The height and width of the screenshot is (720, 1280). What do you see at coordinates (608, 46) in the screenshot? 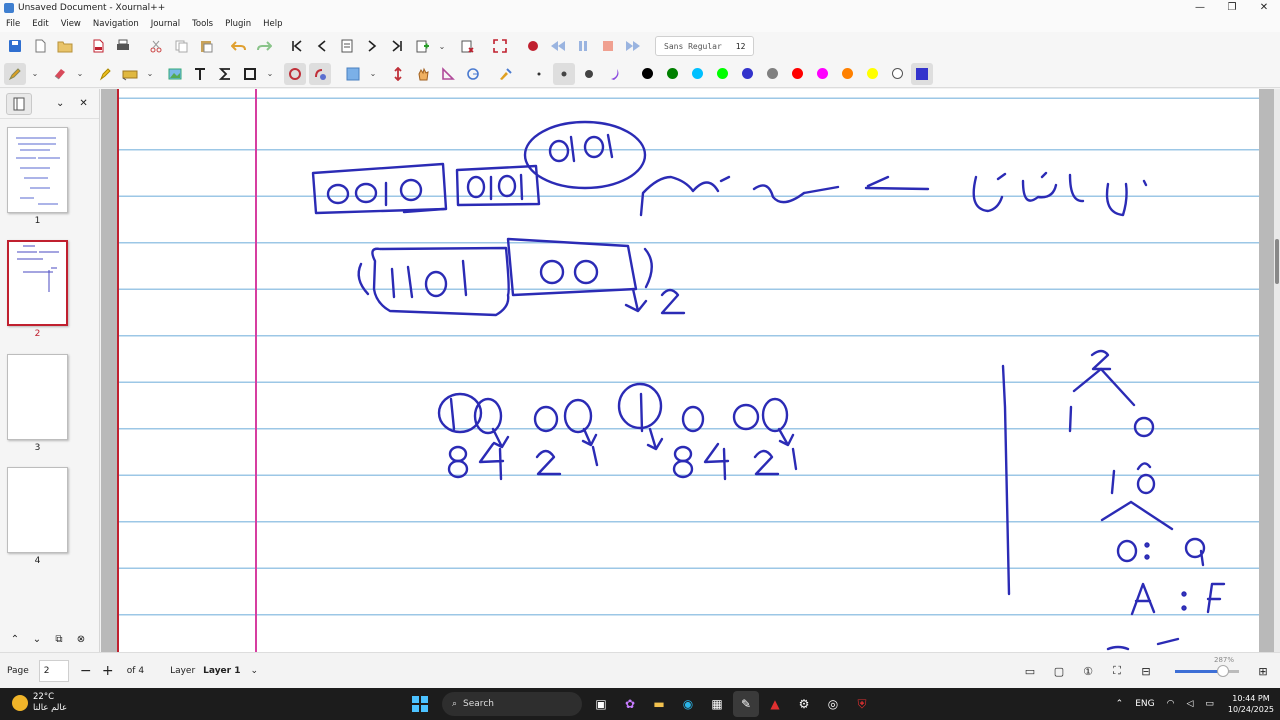
I see `stop-icon` at bounding box center [608, 46].